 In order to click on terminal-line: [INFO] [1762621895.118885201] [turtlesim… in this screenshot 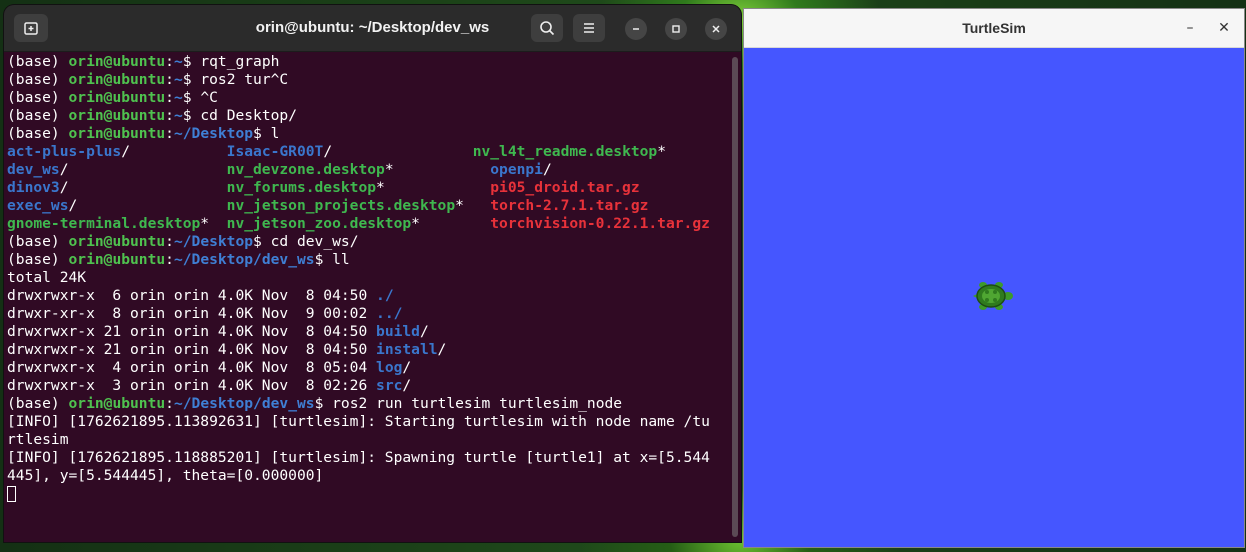, I will do `click(368, 458)`.